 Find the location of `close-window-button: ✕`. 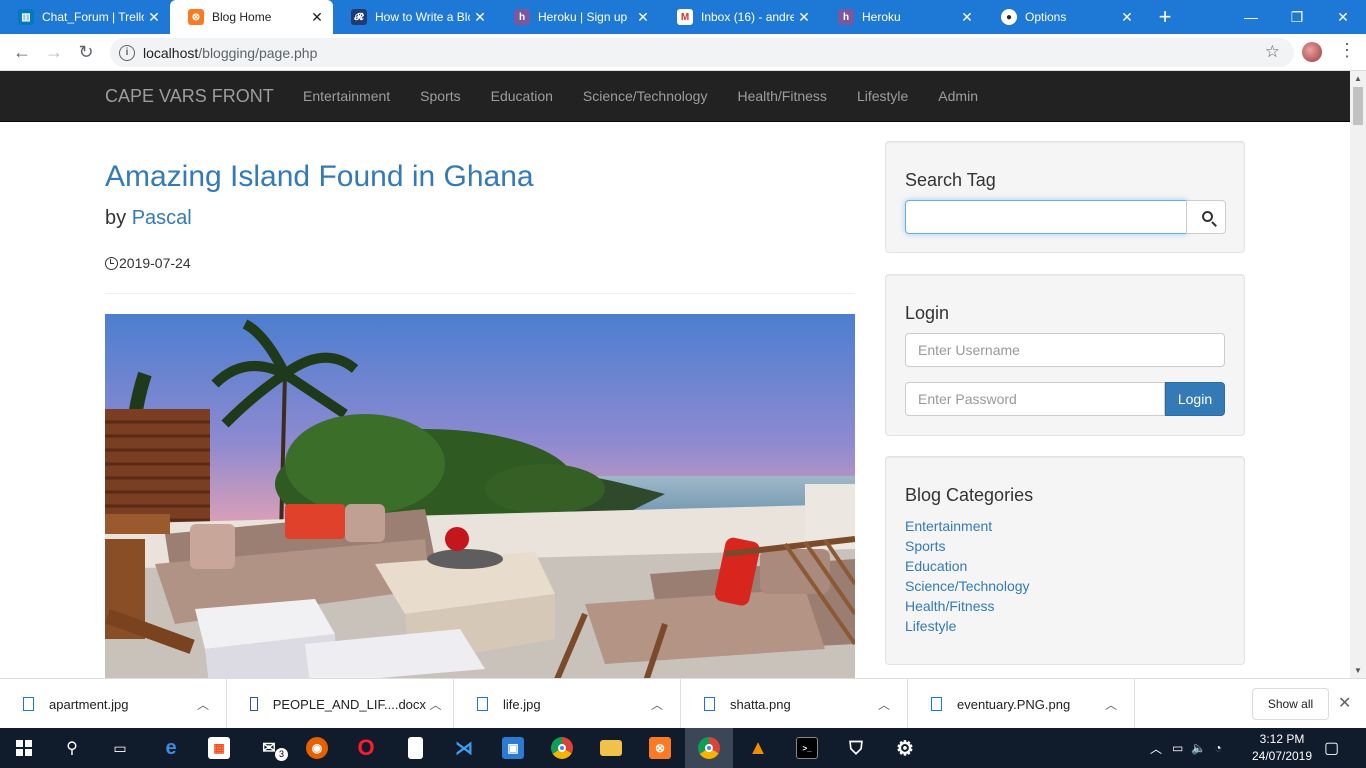

close-window-button: ✕ is located at coordinates (1343, 17).